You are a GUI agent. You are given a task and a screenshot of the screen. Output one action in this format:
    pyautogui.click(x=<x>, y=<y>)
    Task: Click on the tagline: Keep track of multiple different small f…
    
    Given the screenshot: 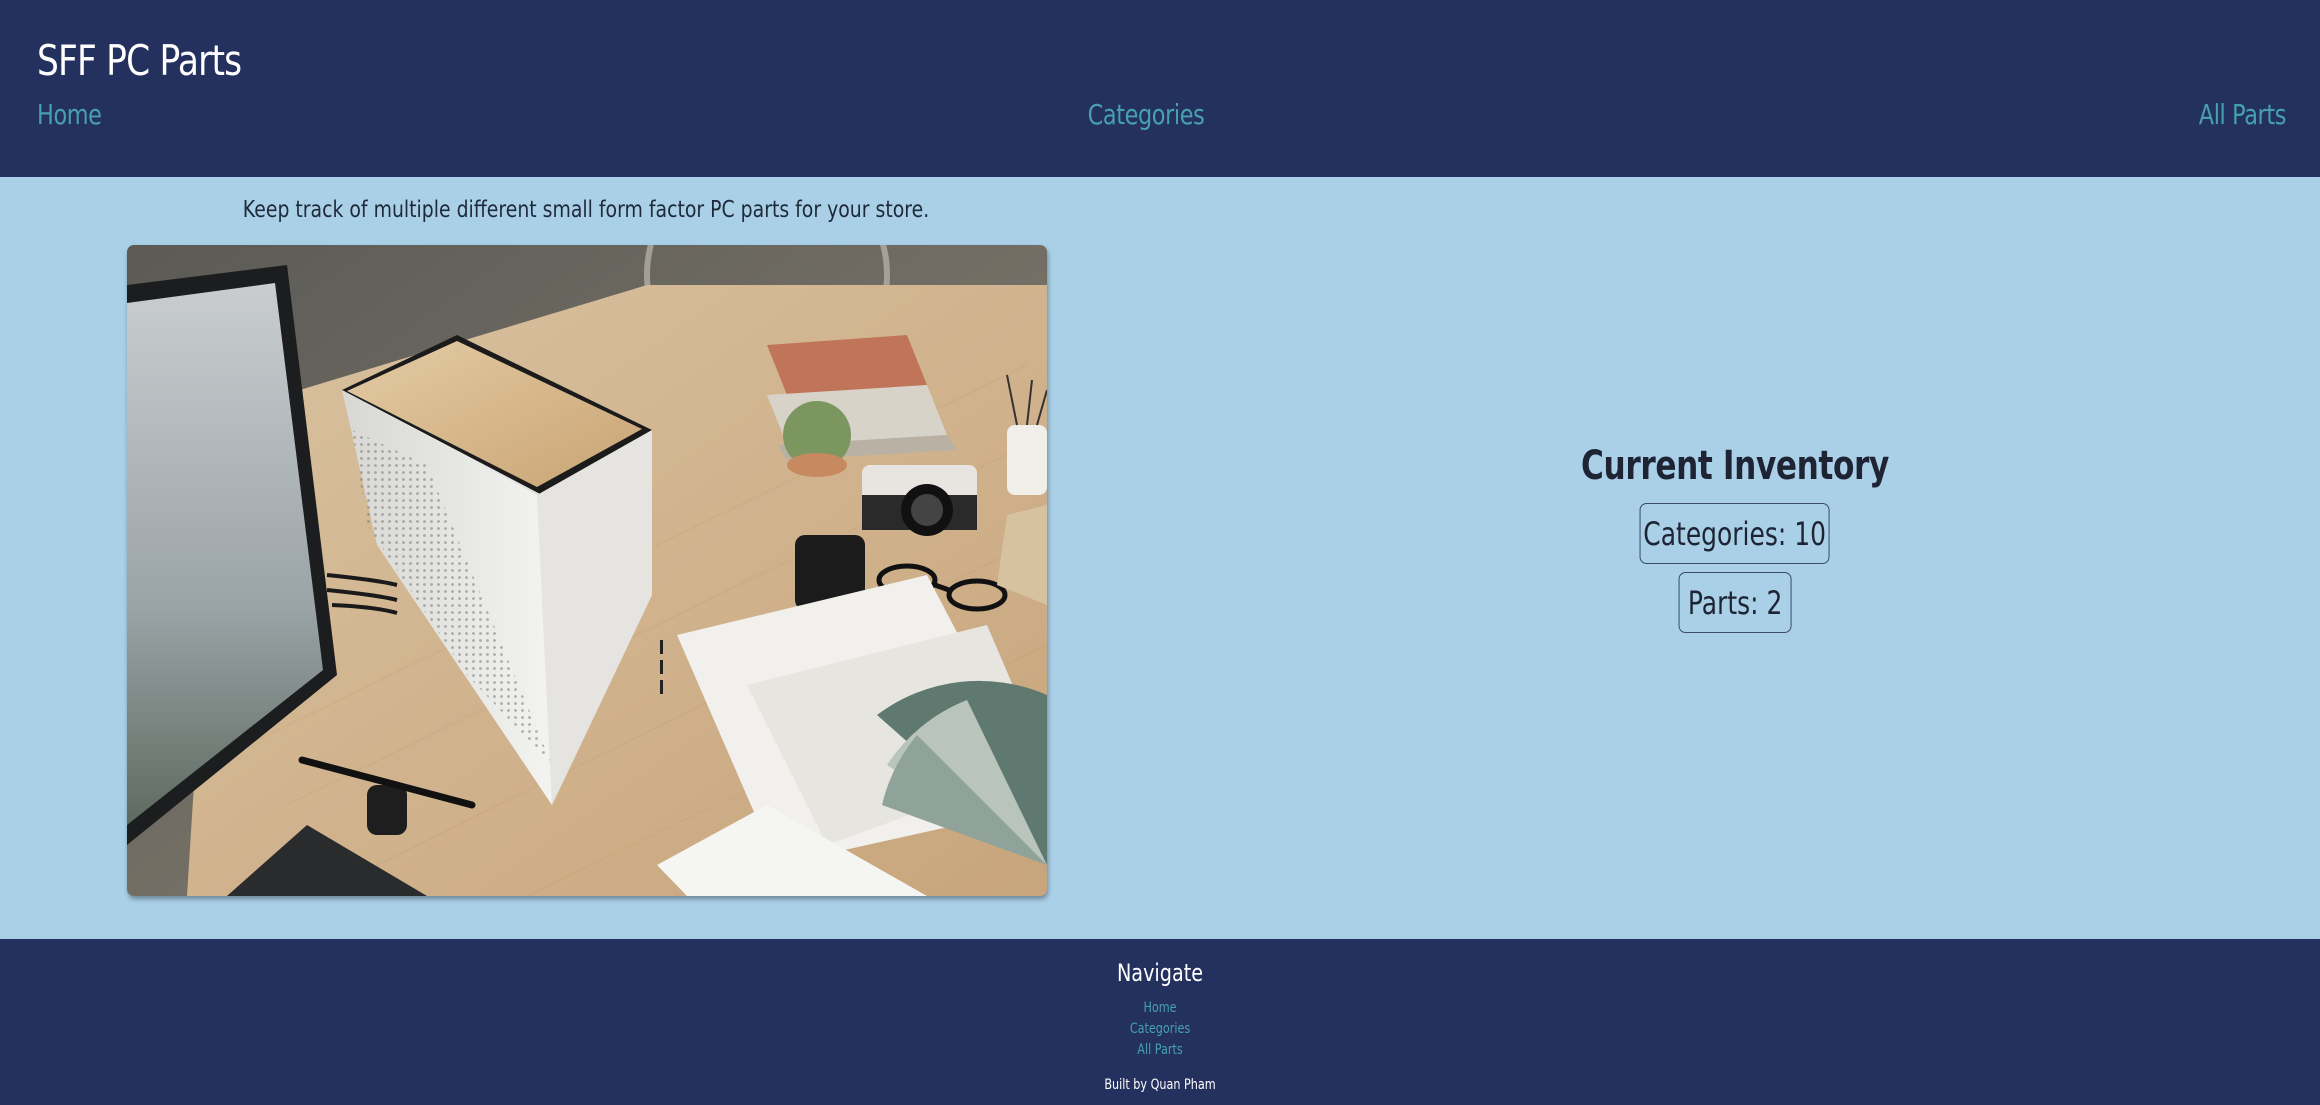 What is the action you would take?
    pyautogui.click(x=586, y=210)
    